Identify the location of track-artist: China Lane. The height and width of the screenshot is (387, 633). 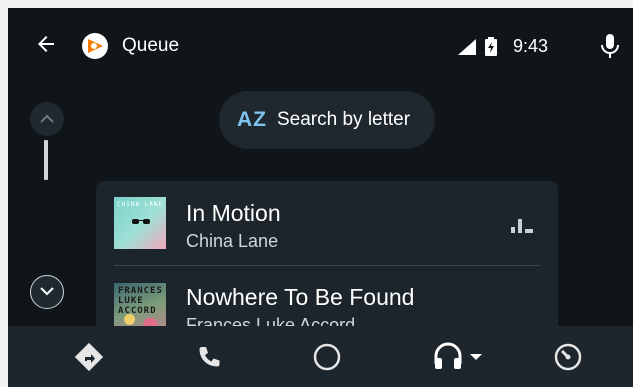
(232, 241).